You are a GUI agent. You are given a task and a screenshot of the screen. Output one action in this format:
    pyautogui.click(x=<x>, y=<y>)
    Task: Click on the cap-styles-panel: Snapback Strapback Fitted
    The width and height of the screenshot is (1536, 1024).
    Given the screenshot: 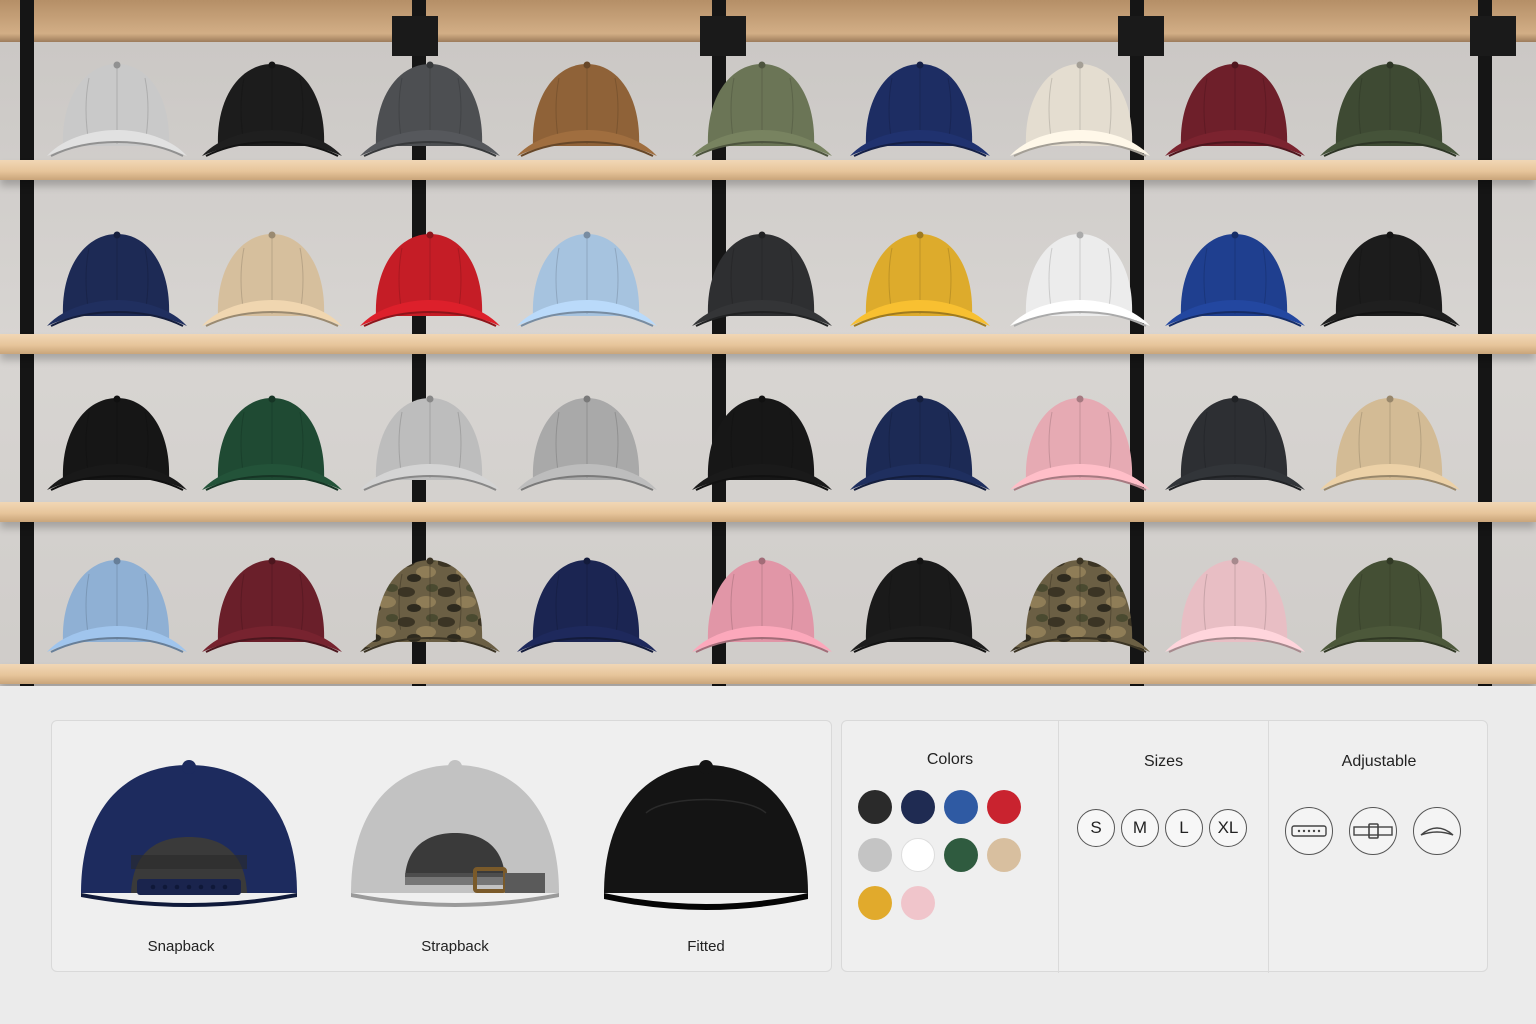 What is the action you would take?
    pyautogui.click(x=441, y=846)
    